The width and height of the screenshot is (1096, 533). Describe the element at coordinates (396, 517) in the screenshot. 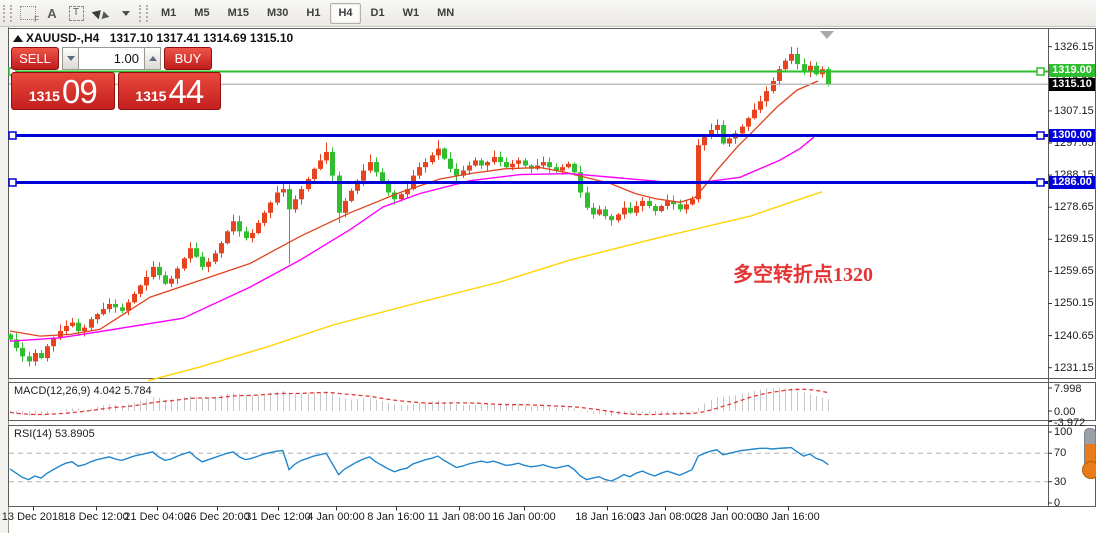

I see `time-tick-label: 8 Jan 16:00` at that location.